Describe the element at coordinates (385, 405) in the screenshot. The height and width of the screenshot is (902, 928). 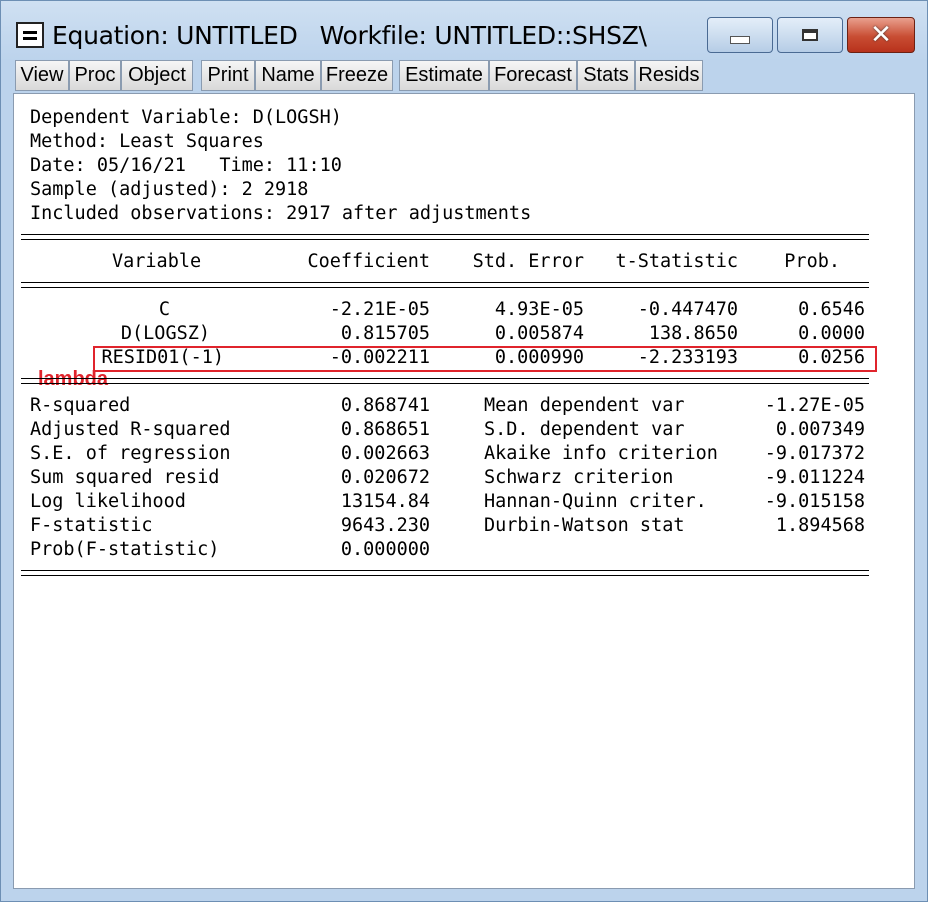
I see `stat-value: 0.868741` at that location.